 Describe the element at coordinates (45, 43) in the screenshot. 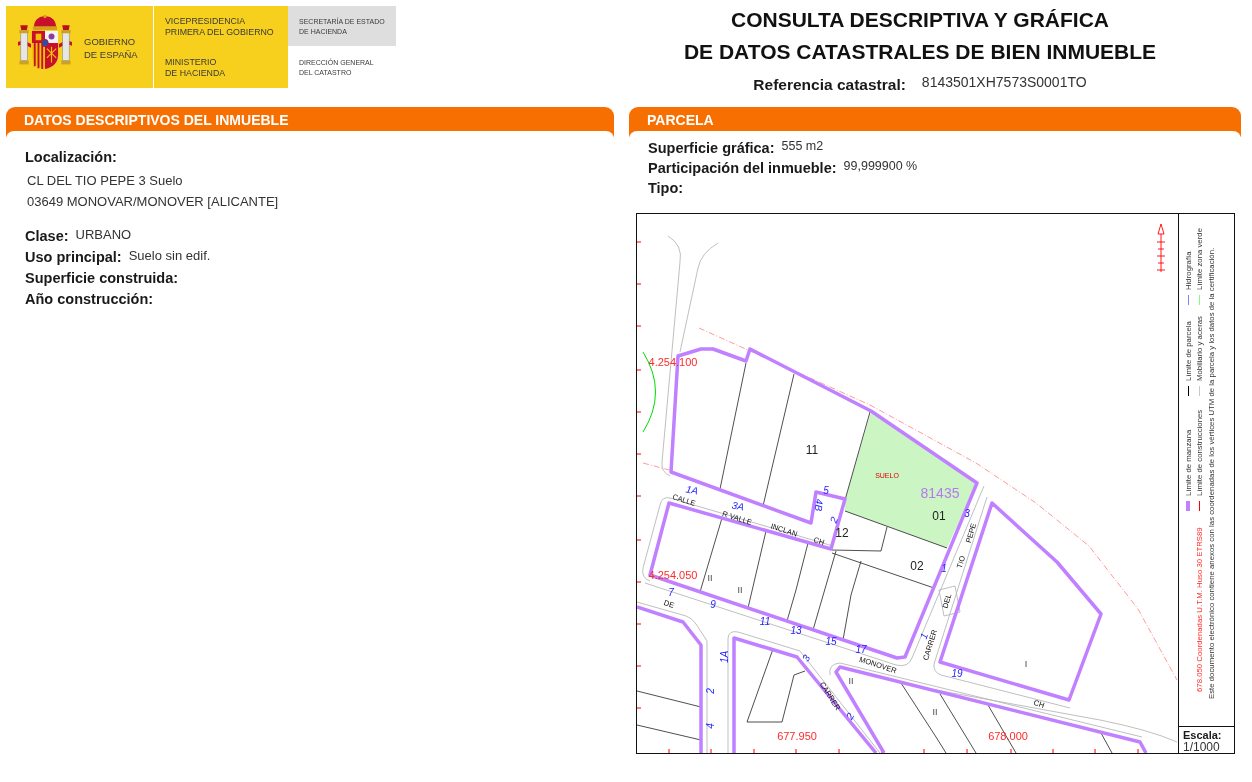

I see `coat-of-arms-icon` at that location.